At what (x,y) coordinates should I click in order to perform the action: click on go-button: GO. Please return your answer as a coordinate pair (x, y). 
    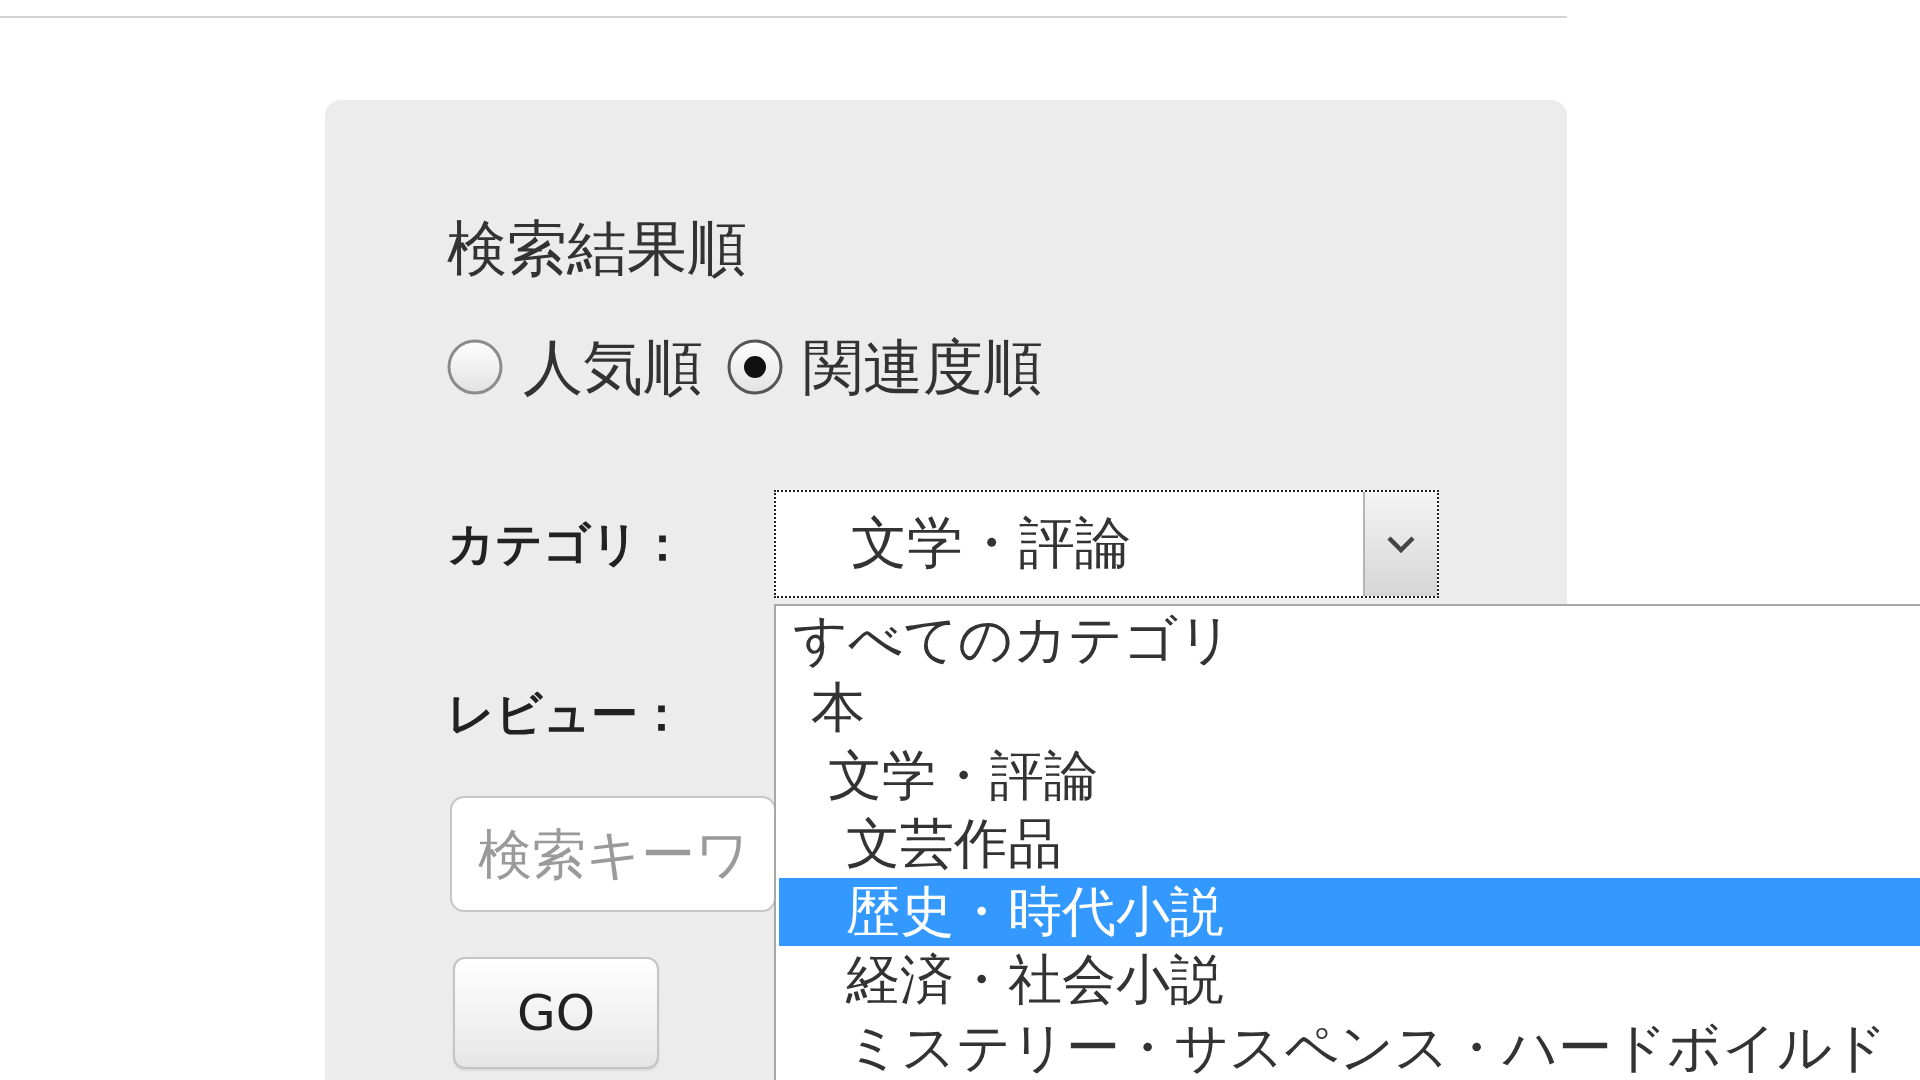
    Looking at the image, I should click on (556, 1013).